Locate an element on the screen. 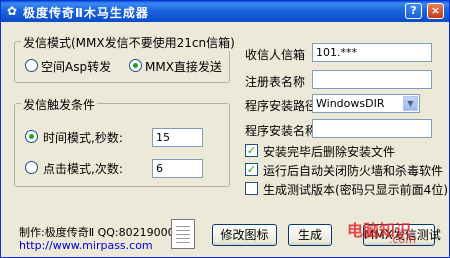 Image resolution: width=450 pixels, height=258 pixels. install-name-label: 程序安装名称 is located at coordinates (281, 131).